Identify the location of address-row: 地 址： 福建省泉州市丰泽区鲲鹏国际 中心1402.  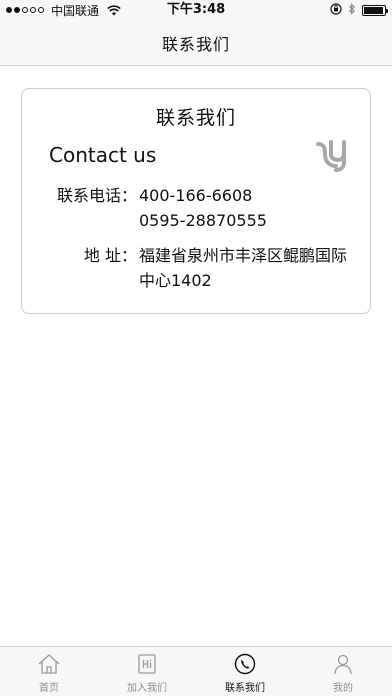
(191, 268).